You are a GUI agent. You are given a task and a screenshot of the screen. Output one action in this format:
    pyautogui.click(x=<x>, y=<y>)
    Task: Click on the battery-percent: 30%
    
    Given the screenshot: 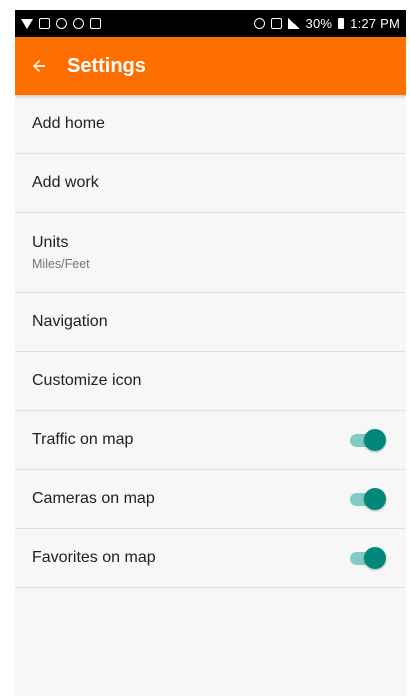 What is the action you would take?
    pyautogui.click(x=319, y=23)
    